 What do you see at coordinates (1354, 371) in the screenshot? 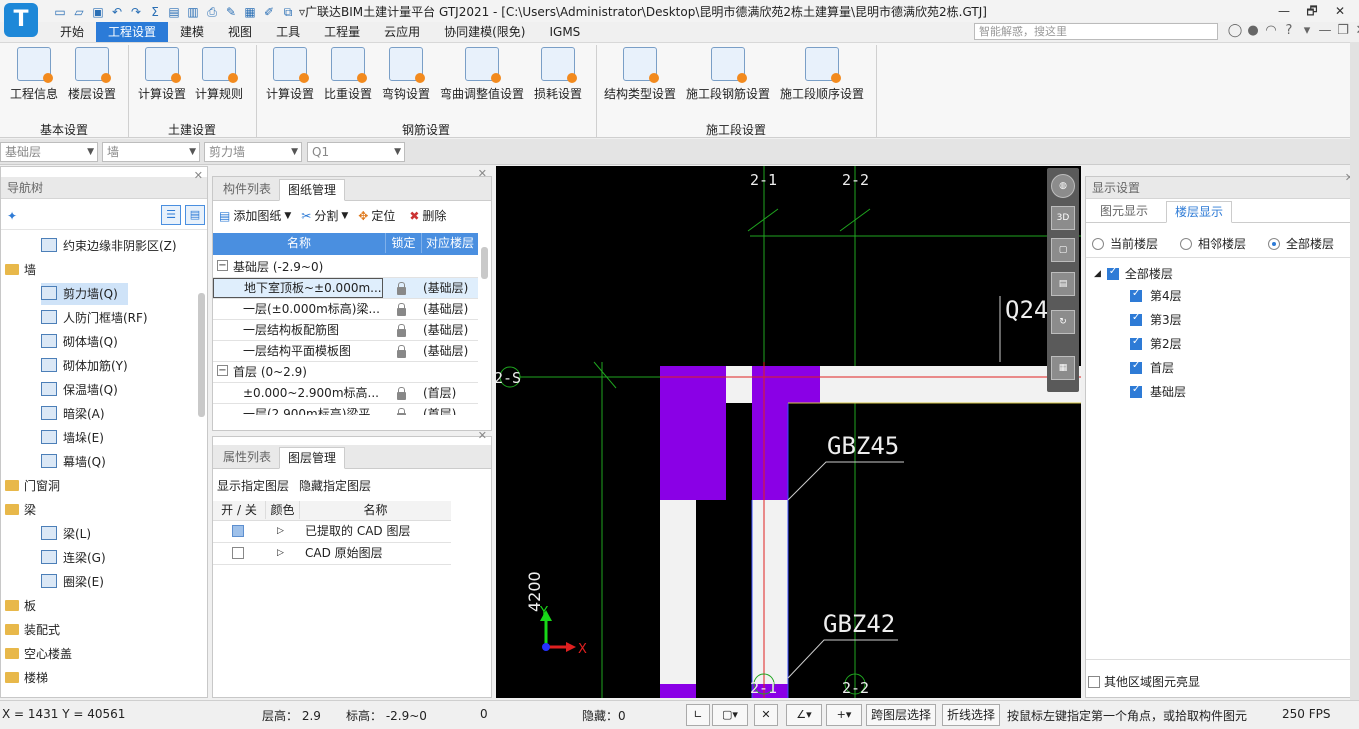
I see `right-edge-scrollbar` at bounding box center [1354, 371].